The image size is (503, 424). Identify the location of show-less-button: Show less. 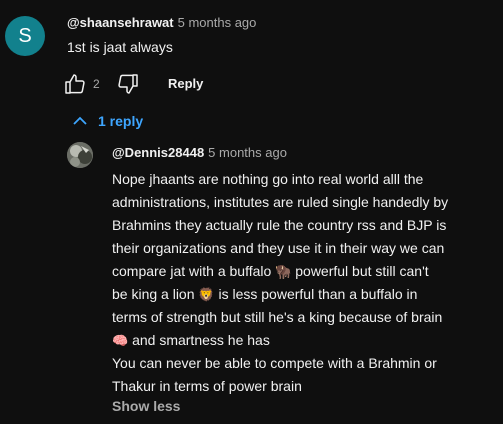
(146, 406).